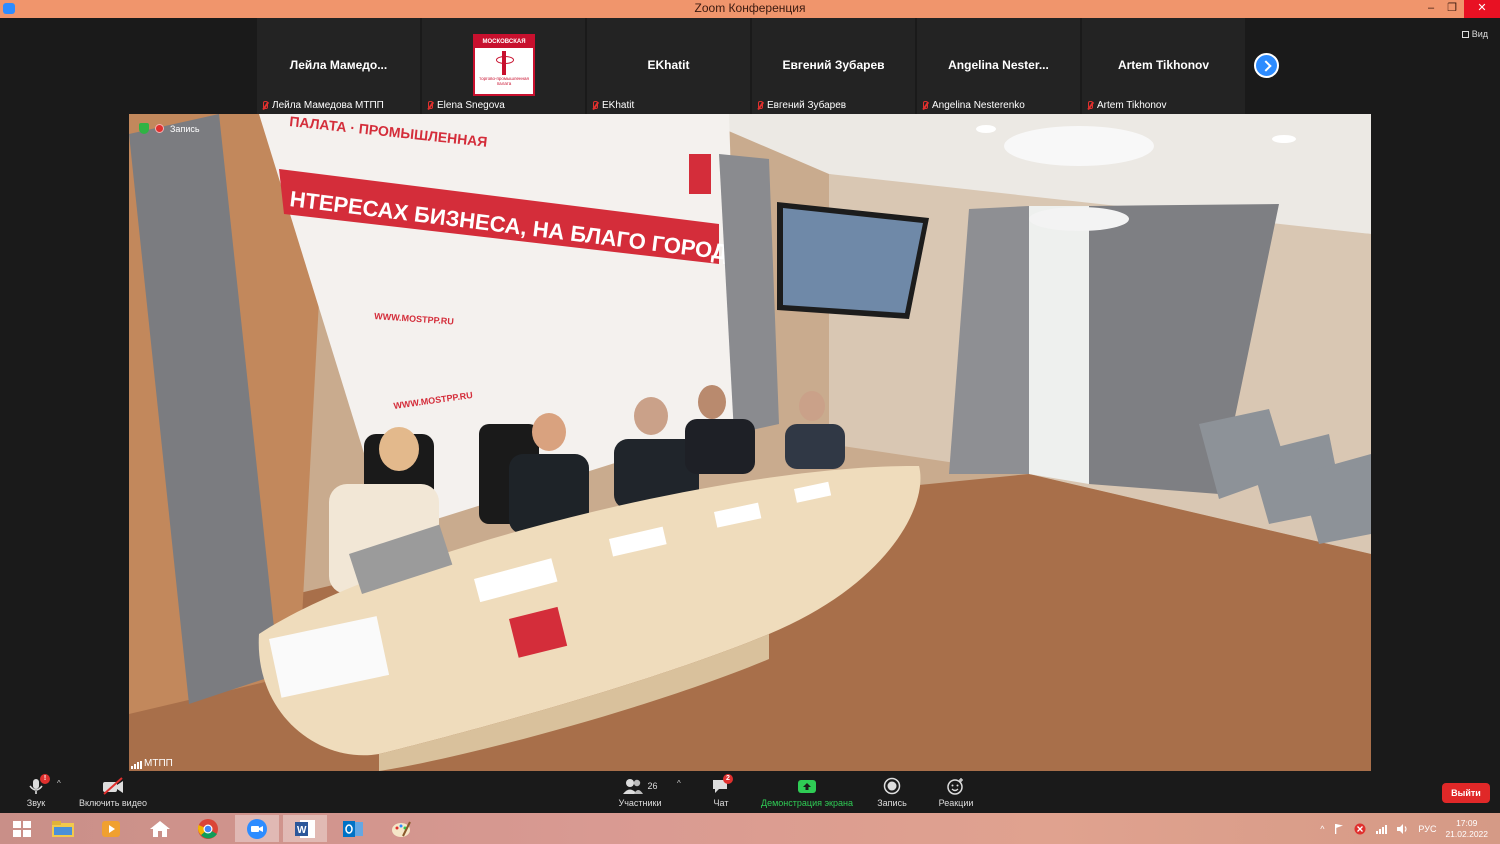 This screenshot has width=1500, height=844. What do you see at coordinates (998, 66) in the screenshot?
I see `participant-tile: Angelina Nester... Angelina Nesterenko` at bounding box center [998, 66].